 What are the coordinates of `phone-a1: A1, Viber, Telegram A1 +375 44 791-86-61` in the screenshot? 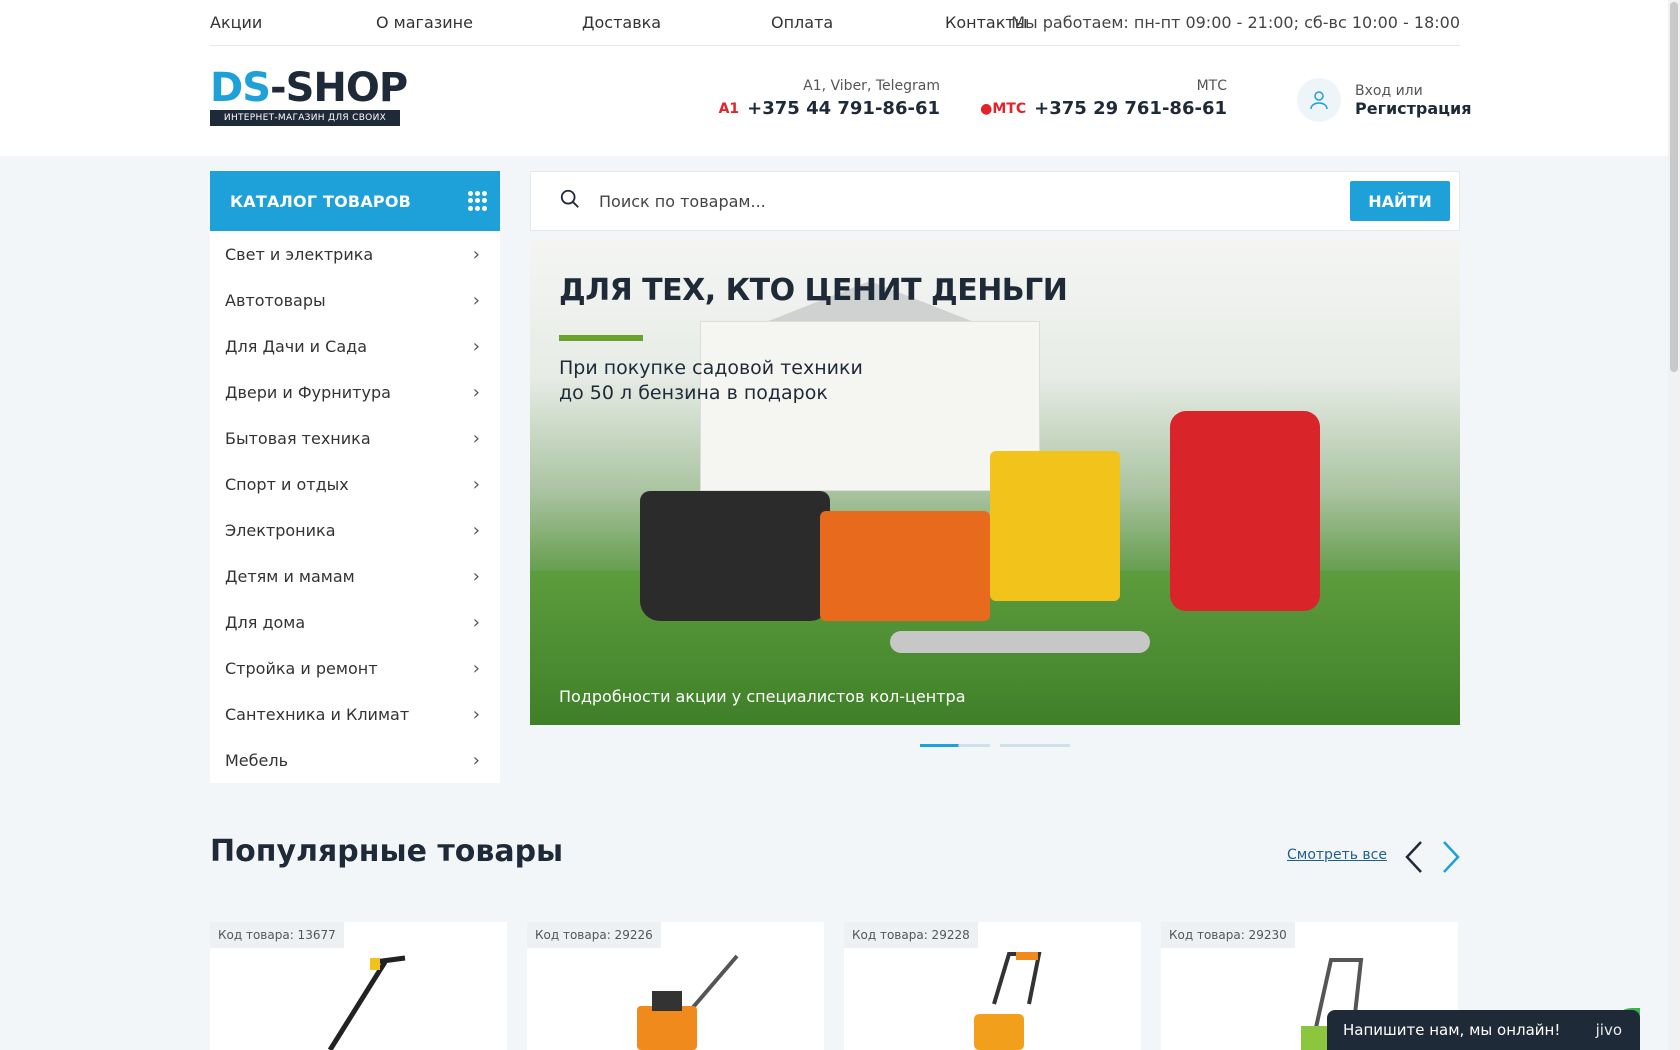 It's located at (829, 98).